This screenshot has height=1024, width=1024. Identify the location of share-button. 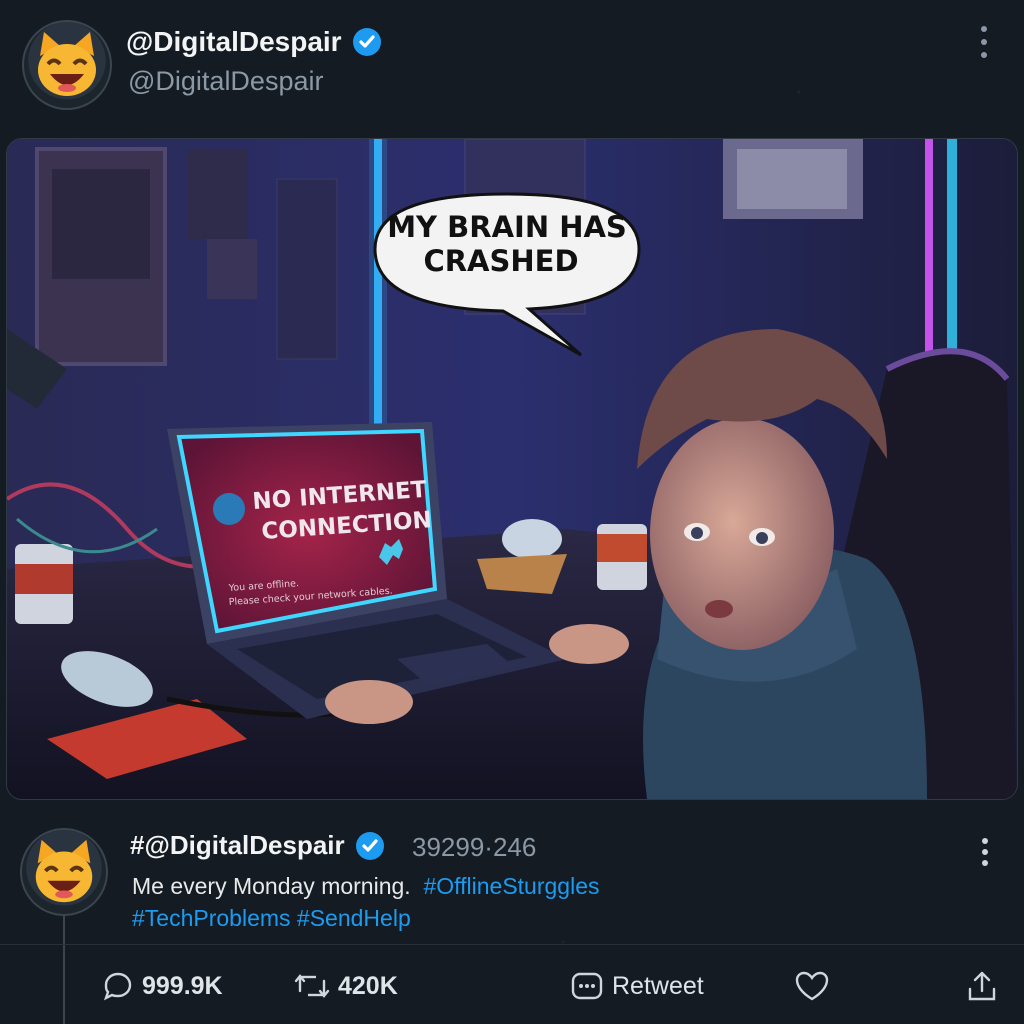
(982, 986).